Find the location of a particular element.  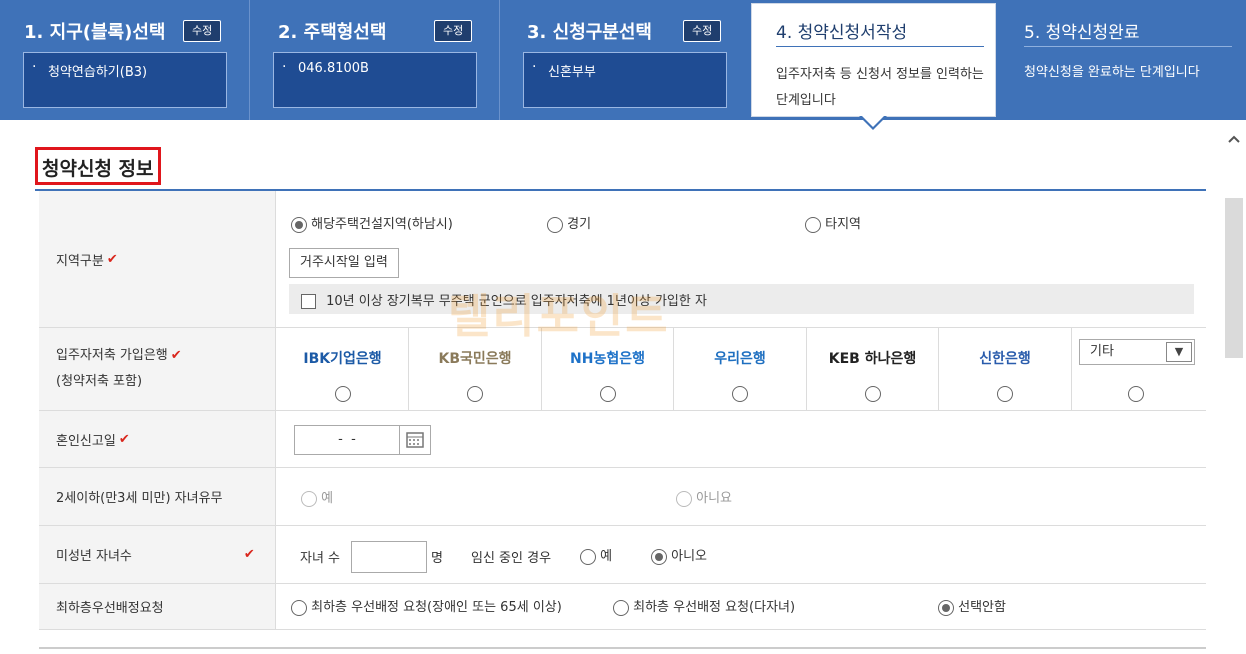

floor-option-1-label: 최하층 우선배정 요청(장애인 또는 65세 이상) is located at coordinates (436, 607).